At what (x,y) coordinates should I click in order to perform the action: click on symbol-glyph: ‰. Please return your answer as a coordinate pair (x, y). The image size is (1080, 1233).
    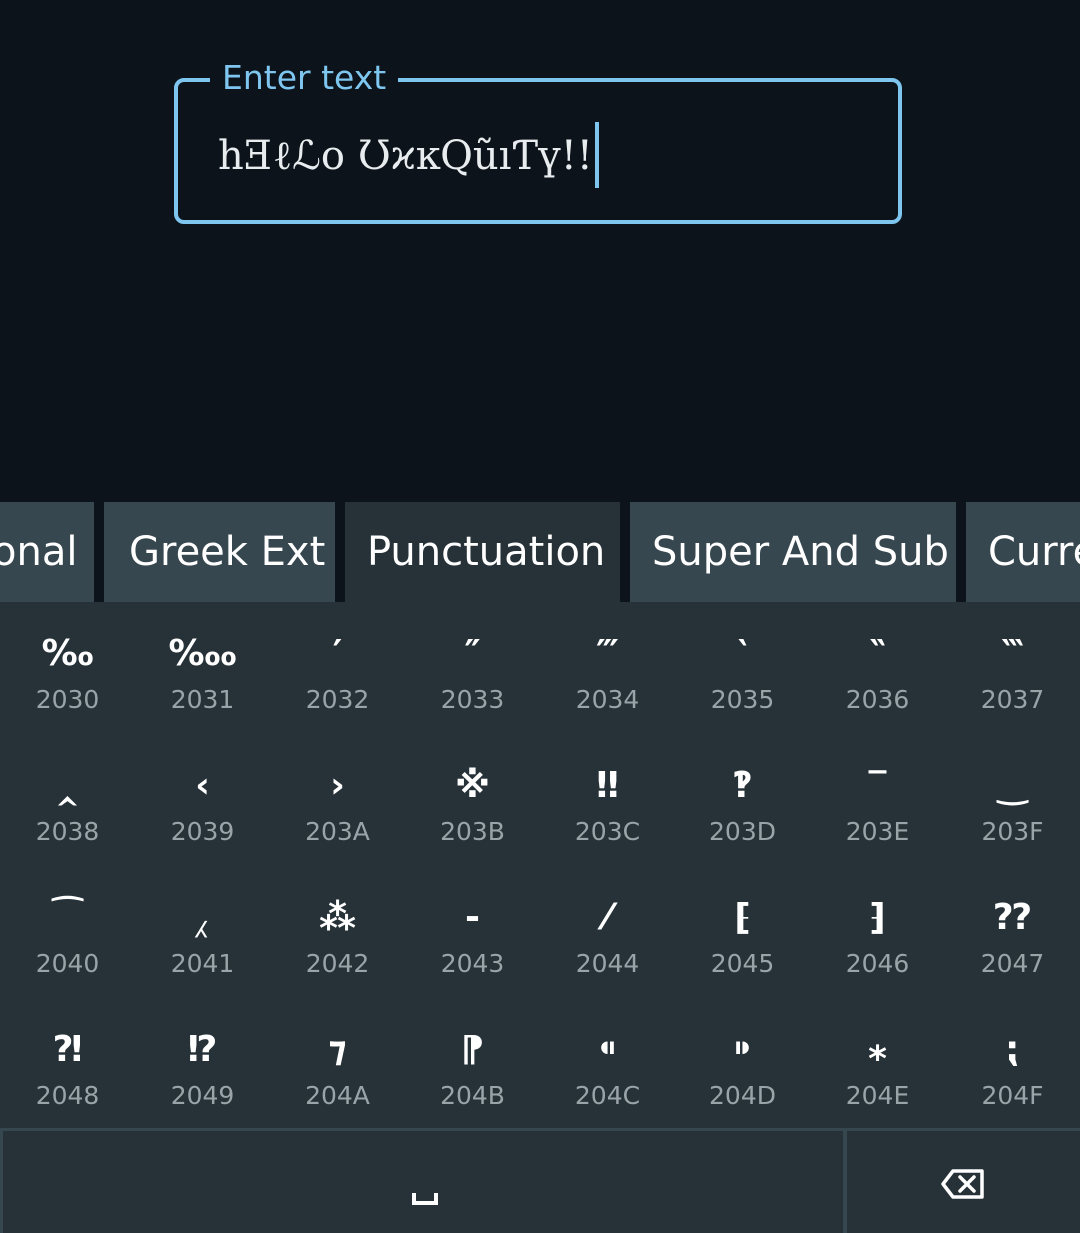
    Looking at the image, I should click on (67, 653).